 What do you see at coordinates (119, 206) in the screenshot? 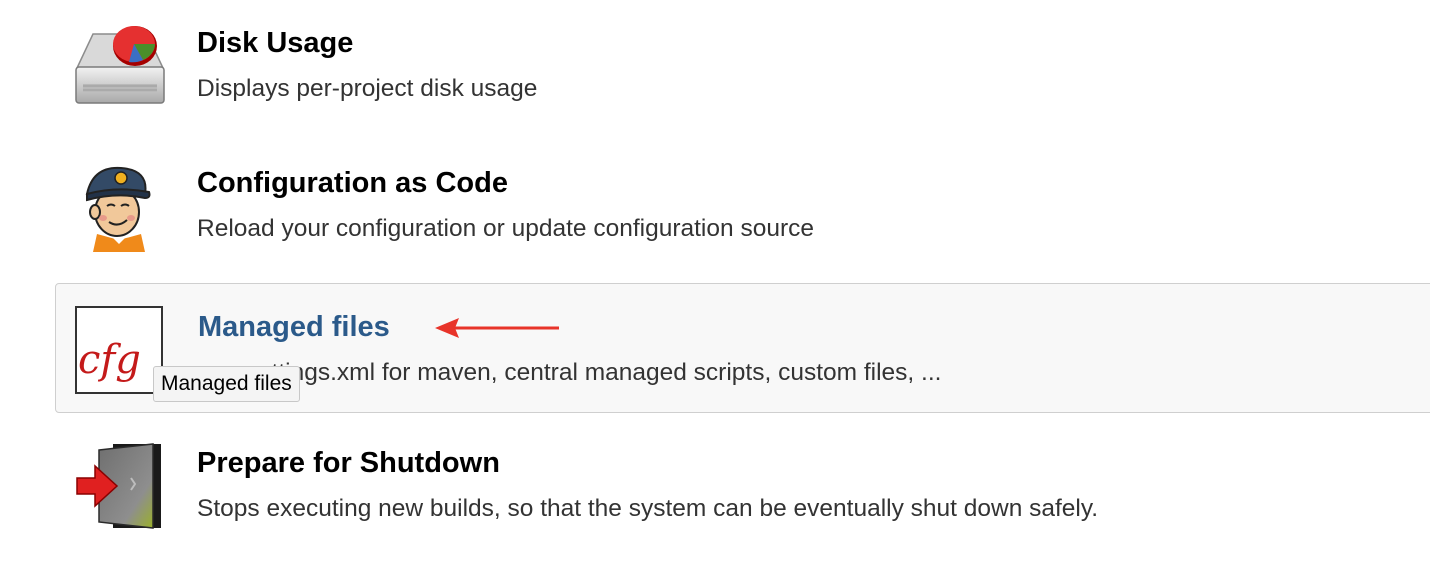
I see `jenkins-butler-icon` at bounding box center [119, 206].